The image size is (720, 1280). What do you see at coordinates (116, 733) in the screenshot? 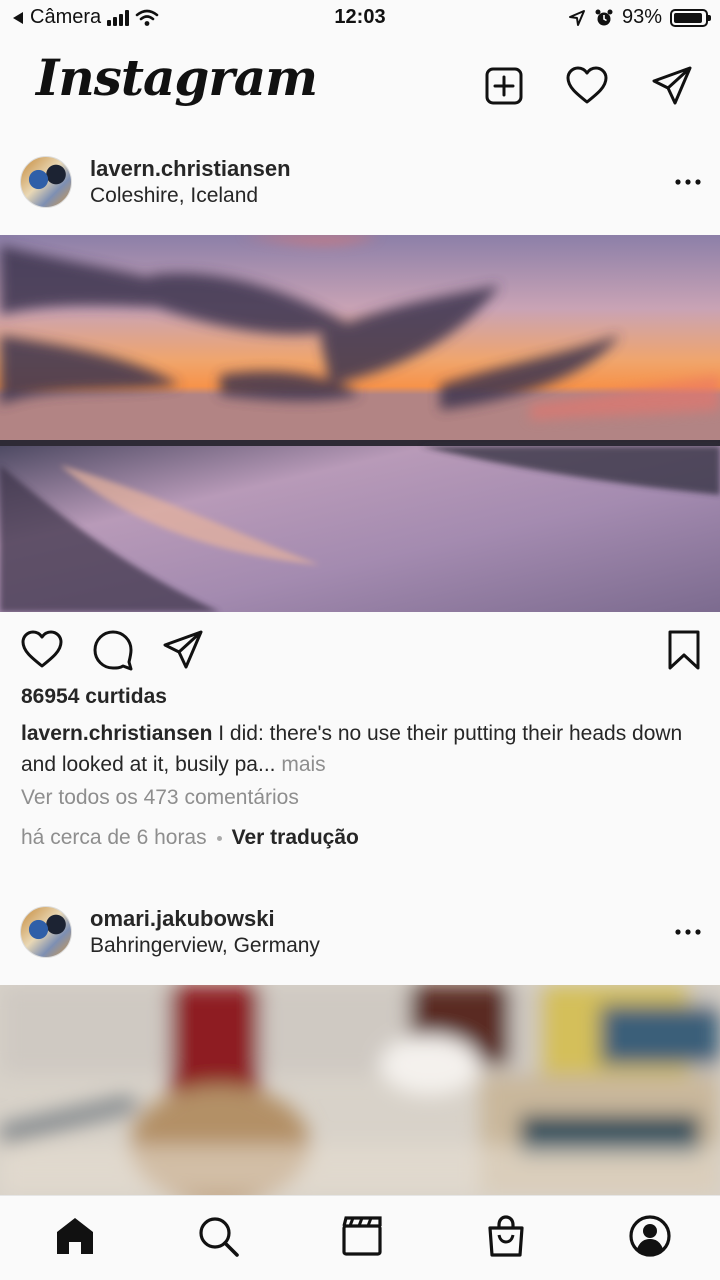
I see `caption-username: lavern.christiansen` at bounding box center [116, 733].